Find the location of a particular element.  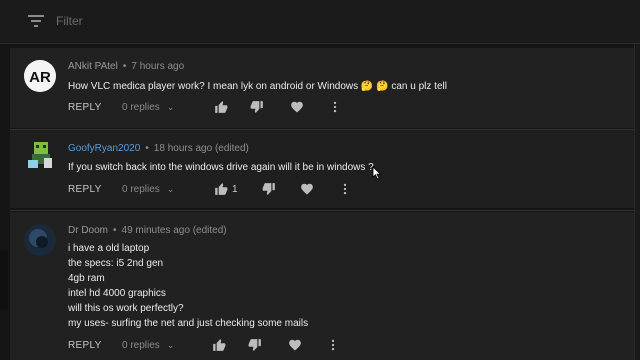

mouse-cursor-icon is located at coordinates (377, 173).